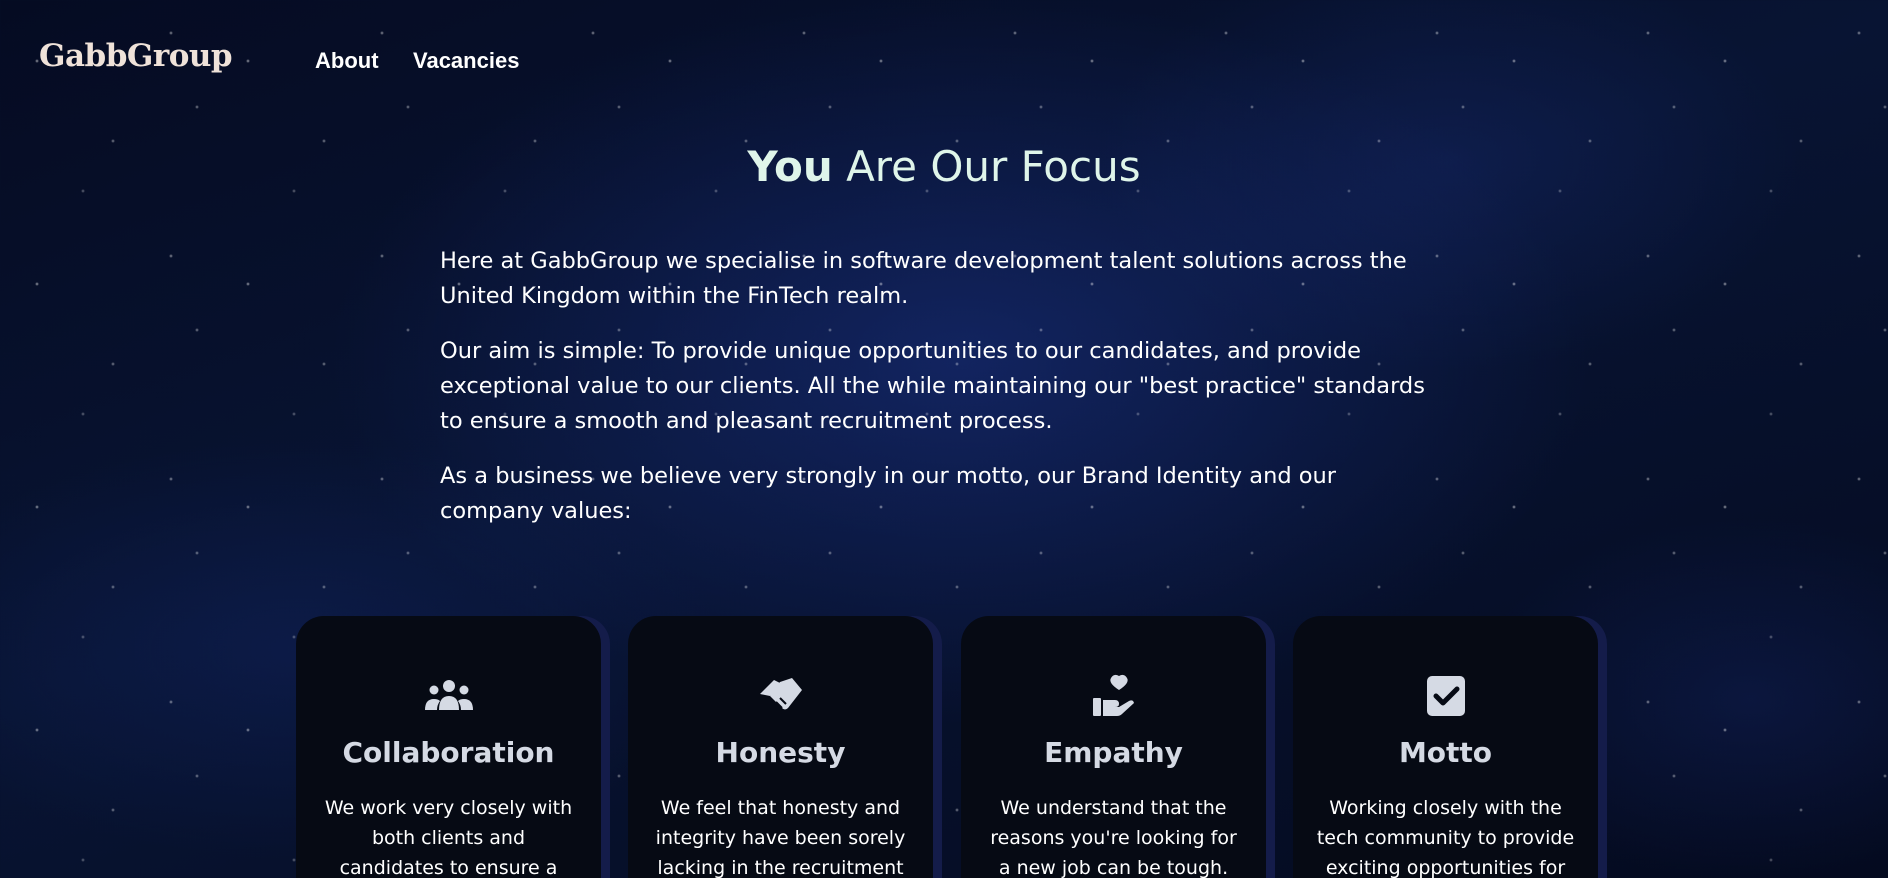  I want to click on value-title: Motto, so click(1445, 752).